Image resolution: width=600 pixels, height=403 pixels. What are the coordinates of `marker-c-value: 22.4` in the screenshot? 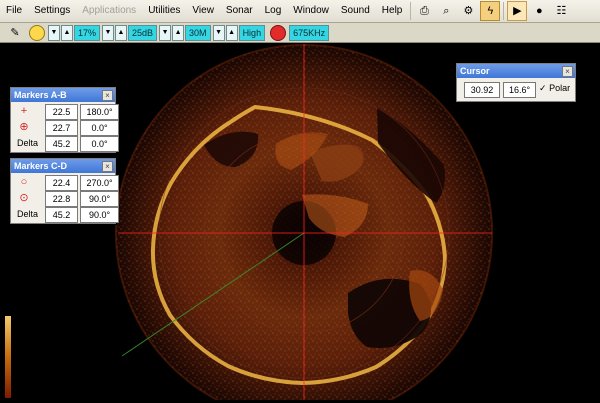 It's located at (61, 183).